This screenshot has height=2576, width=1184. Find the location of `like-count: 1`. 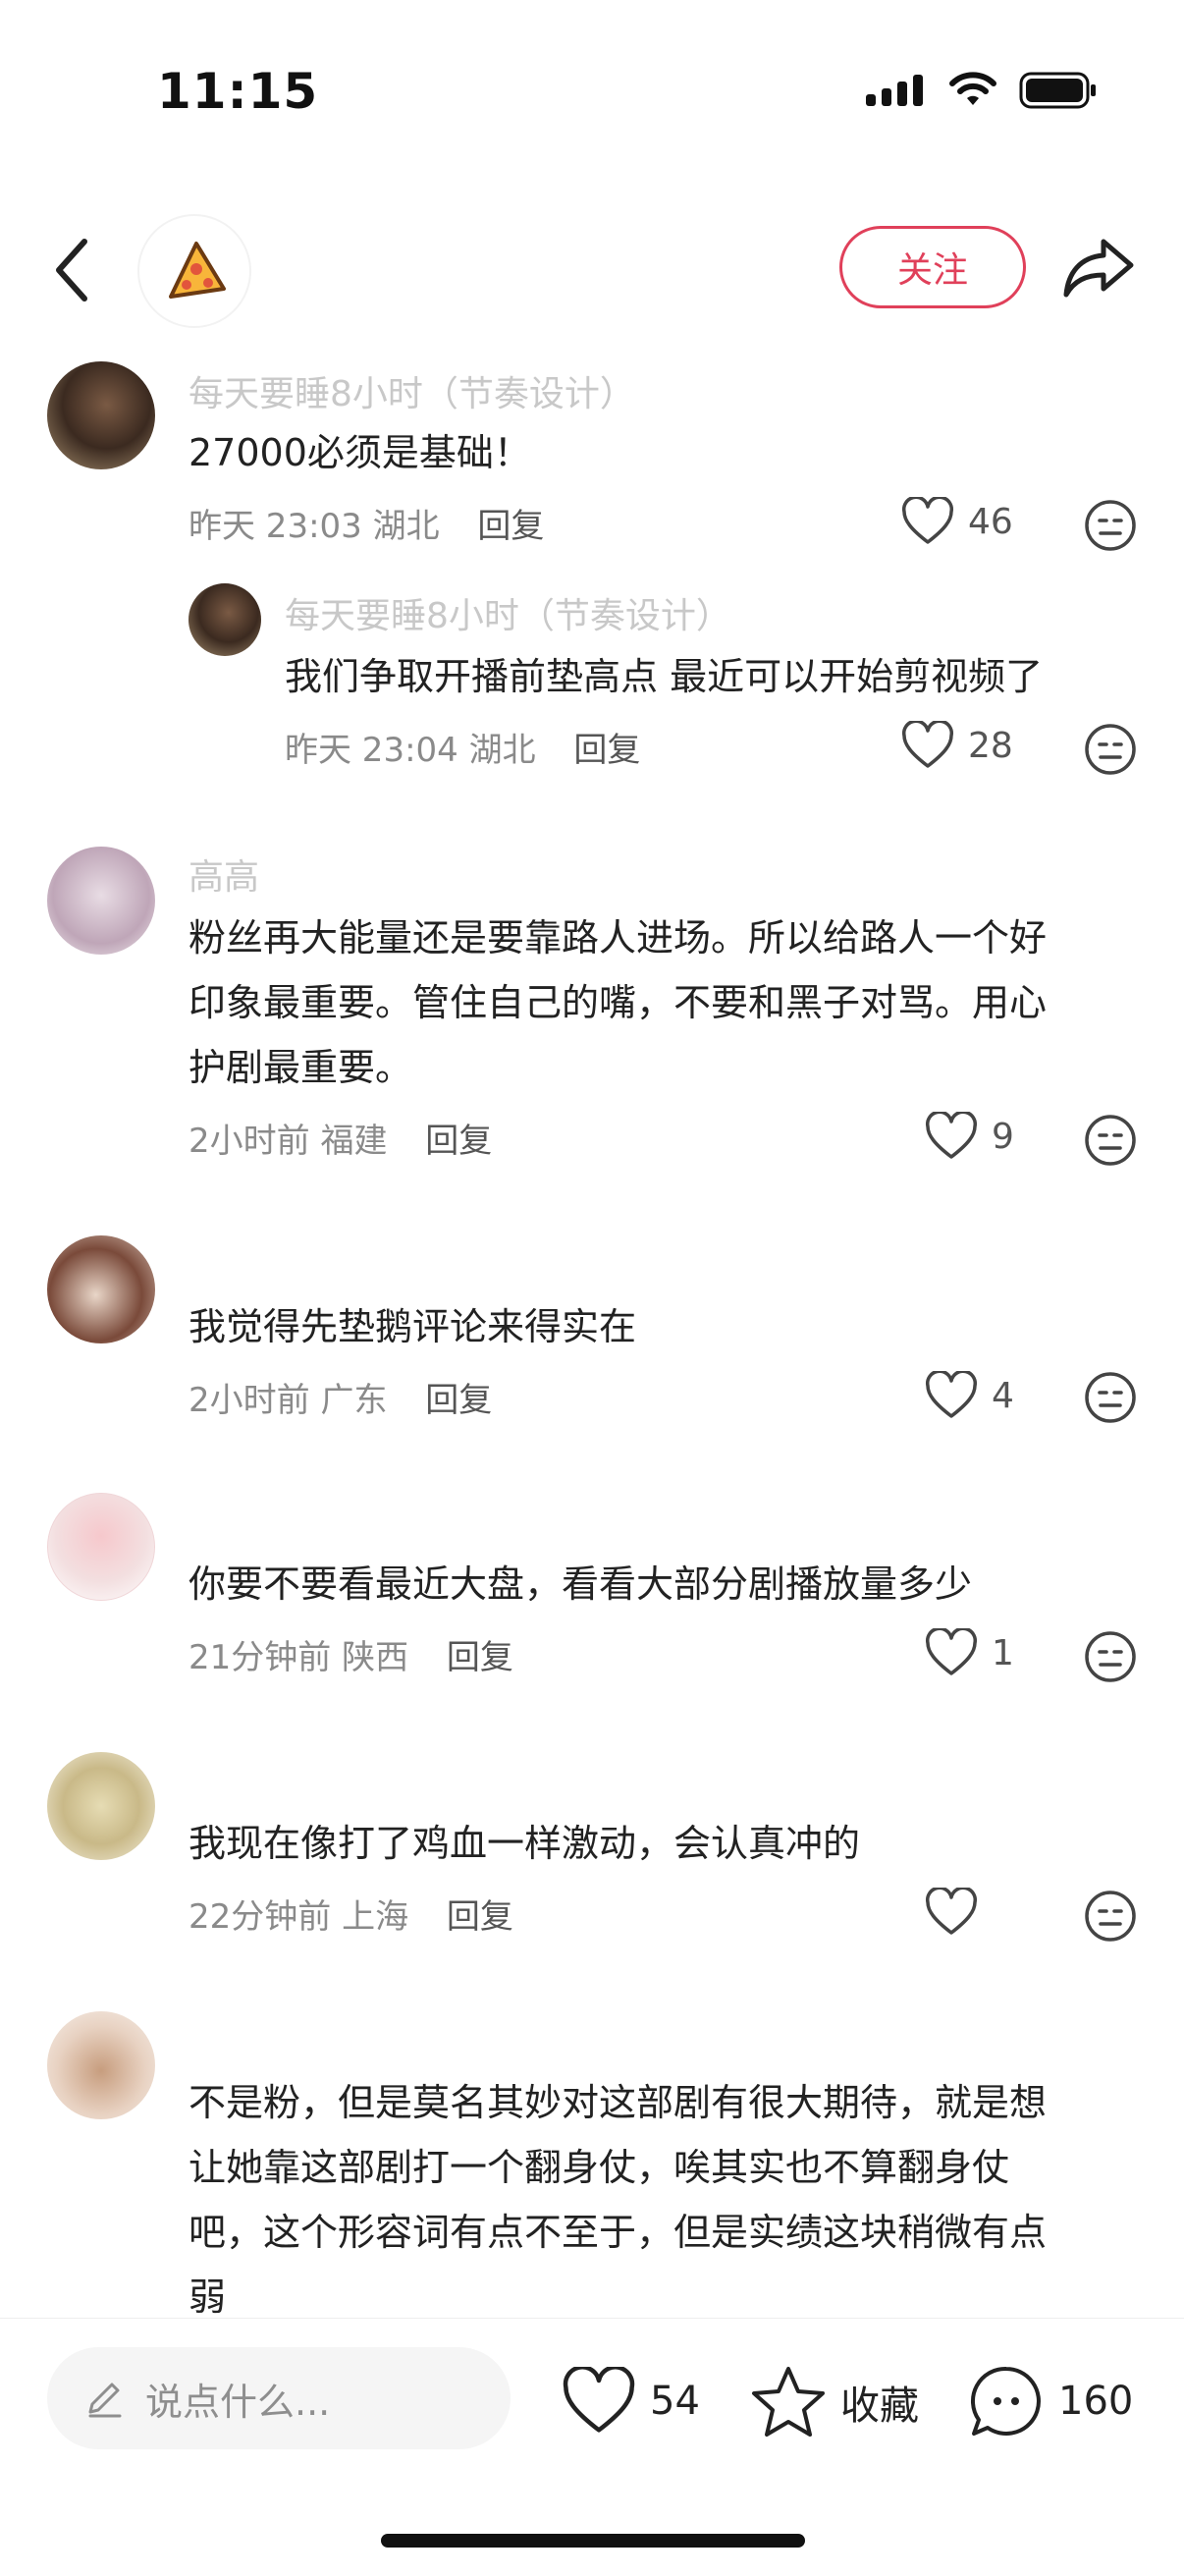

like-count: 1 is located at coordinates (1003, 1652).